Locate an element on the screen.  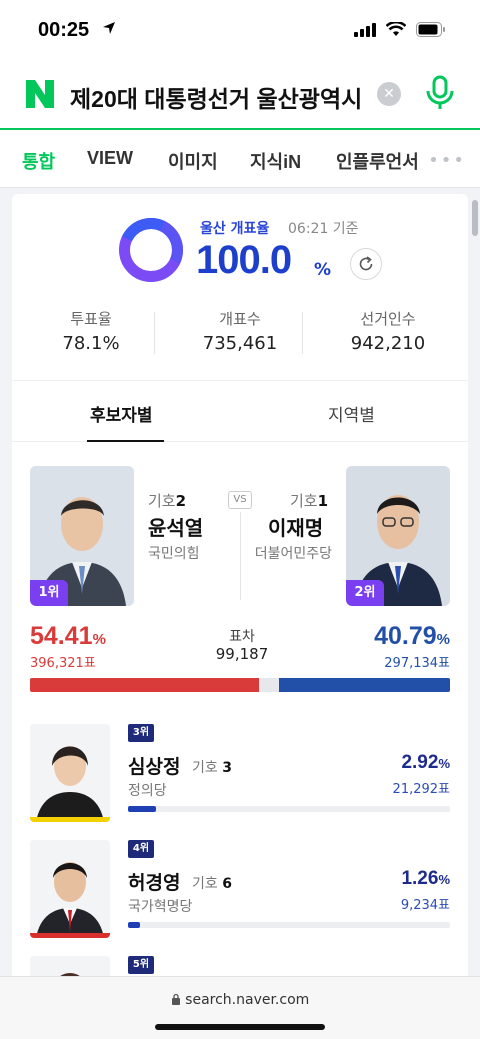
candidate-pct: 2.92% is located at coordinates (425, 762).